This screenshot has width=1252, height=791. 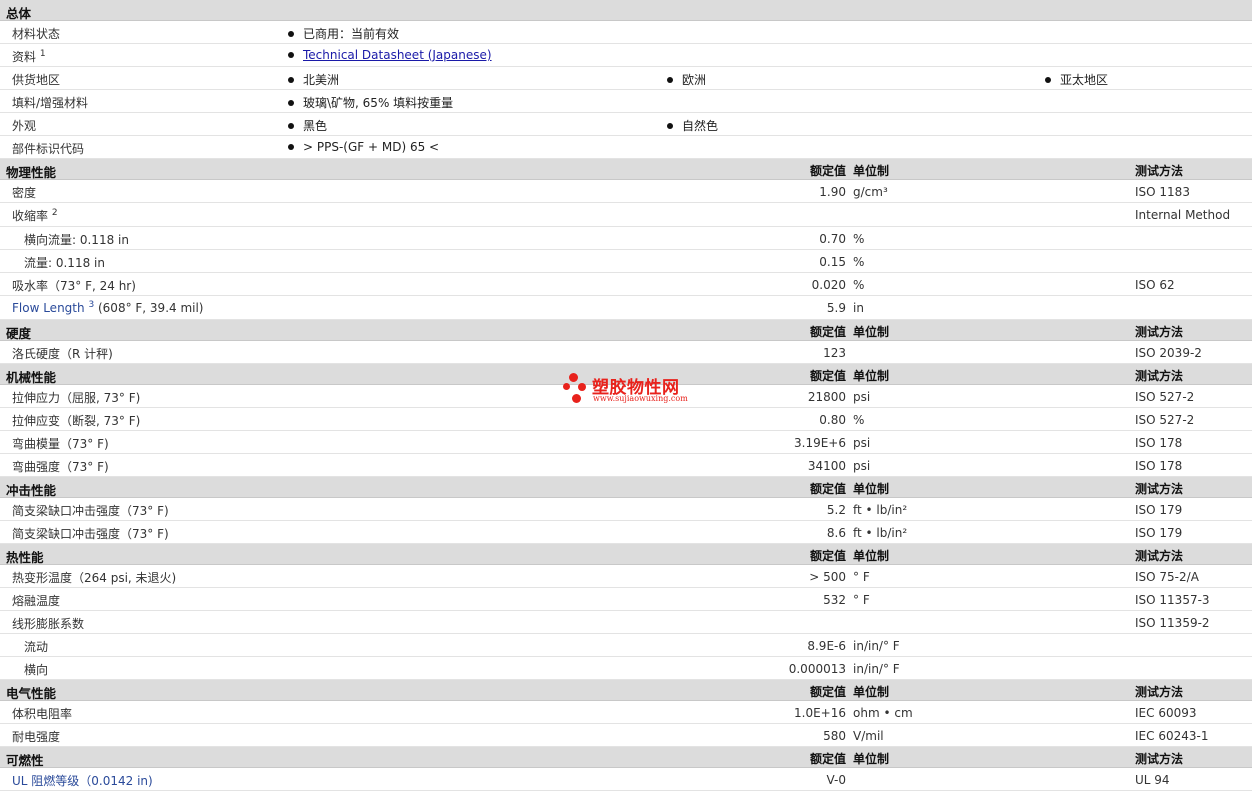 What do you see at coordinates (820, 713) in the screenshot?
I see `property-value: 1.0E+16` at bounding box center [820, 713].